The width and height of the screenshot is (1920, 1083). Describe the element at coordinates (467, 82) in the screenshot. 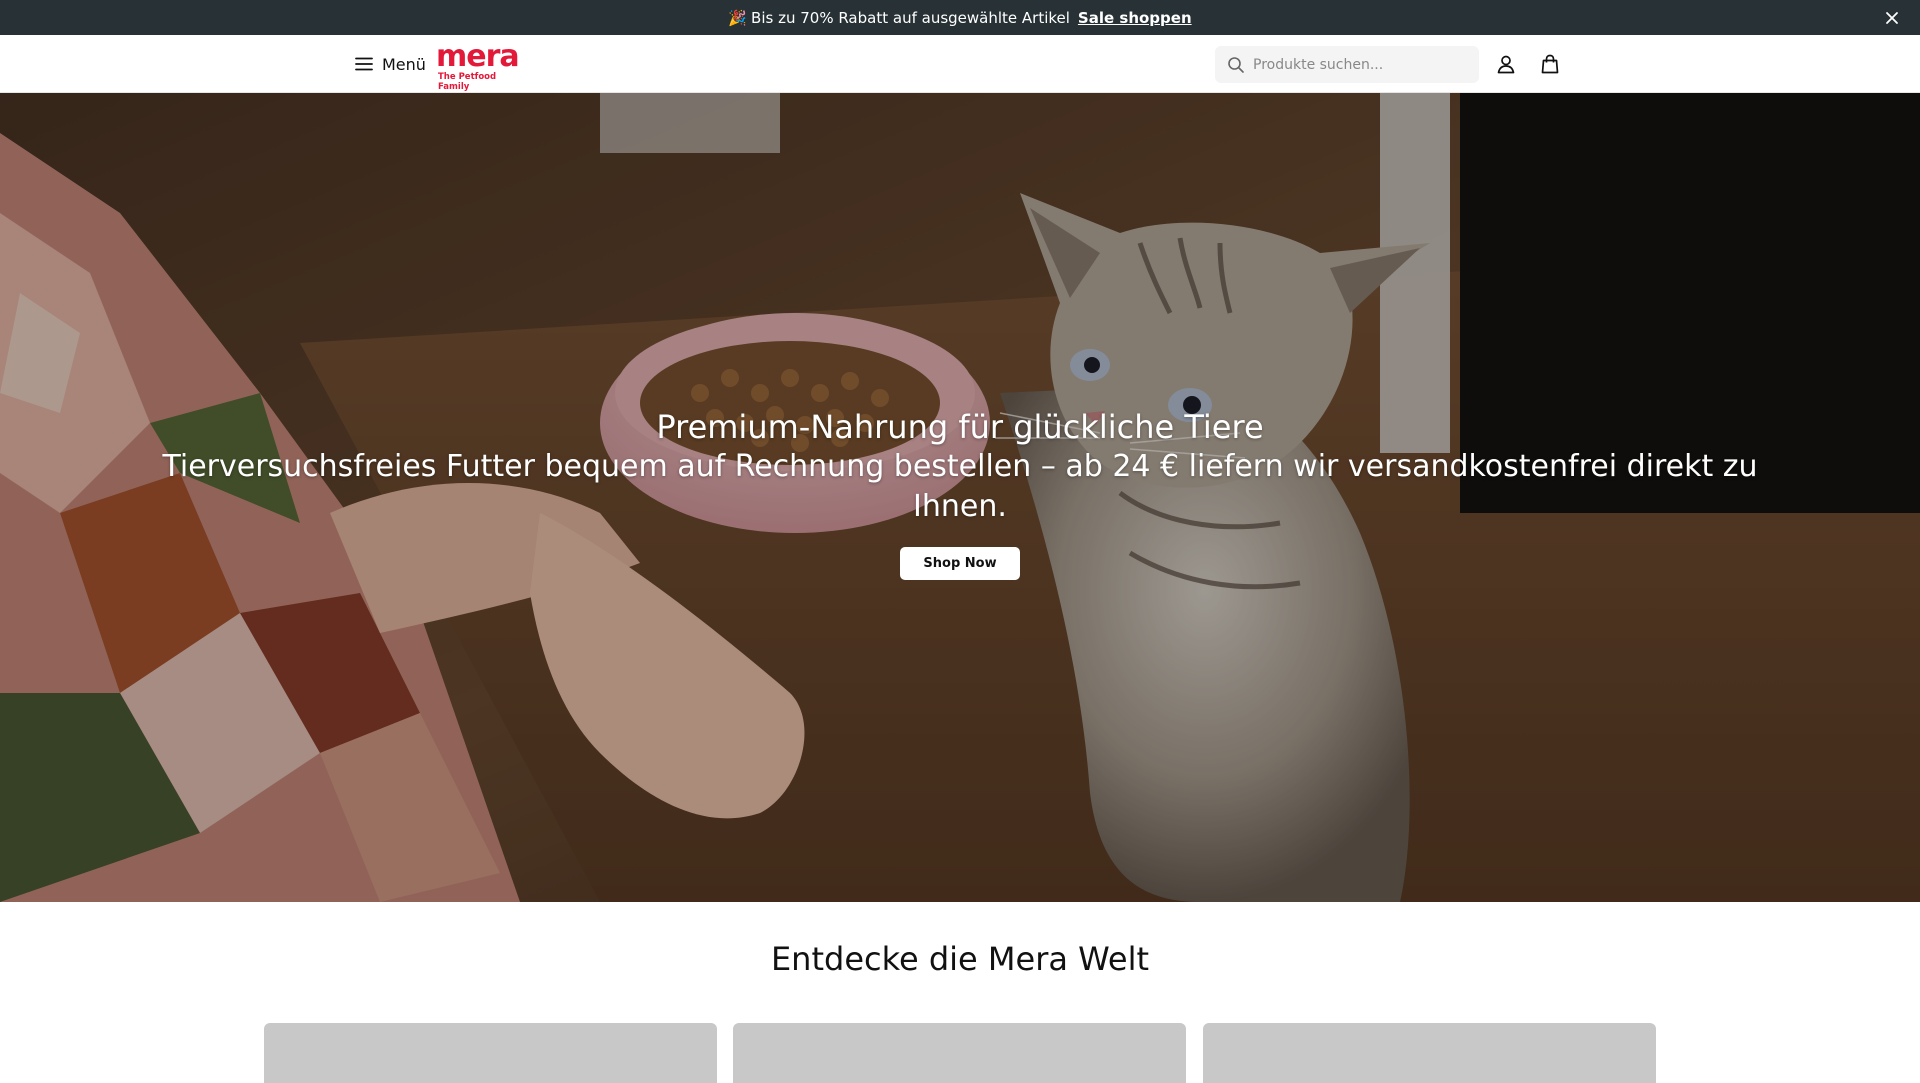

I see `logo-tagline: The Petfood Family` at that location.